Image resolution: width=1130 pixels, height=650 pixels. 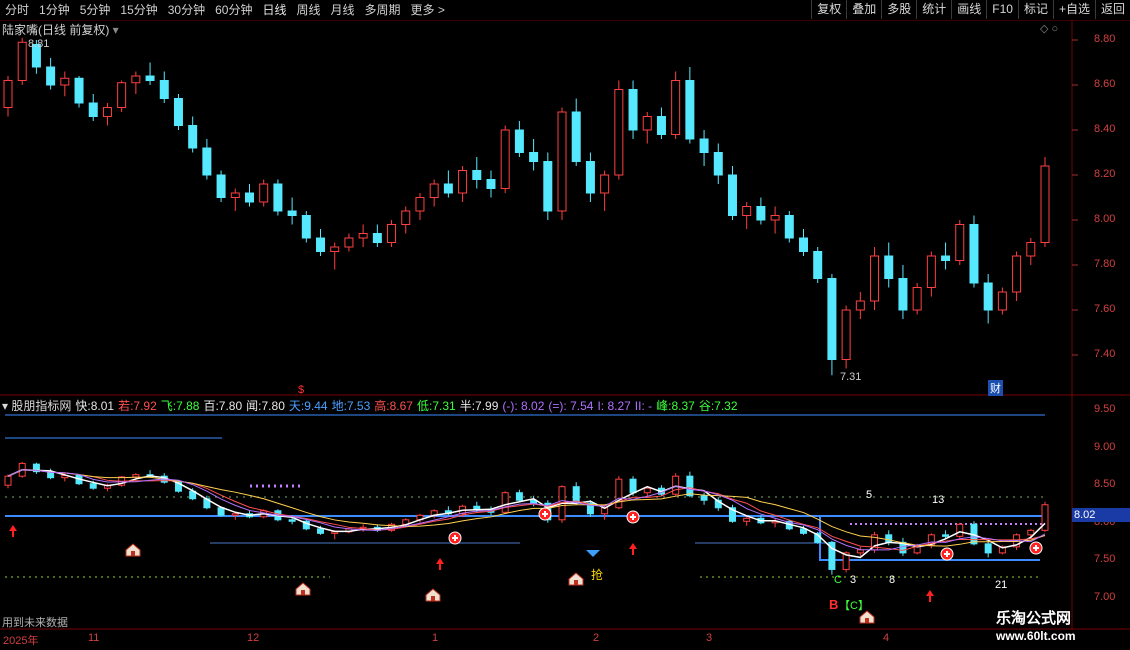 I want to click on count-label-13: 13, so click(x=938, y=500).